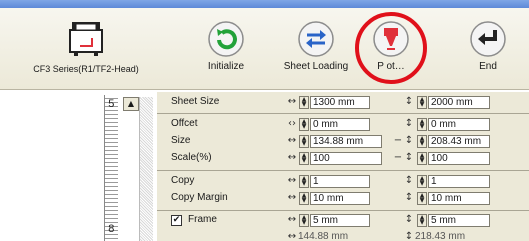 The width and height of the screenshot is (529, 241). I want to click on total-size-row: ↔ 144.88 mm ↕ 218.43 mm, so click(343, 235).